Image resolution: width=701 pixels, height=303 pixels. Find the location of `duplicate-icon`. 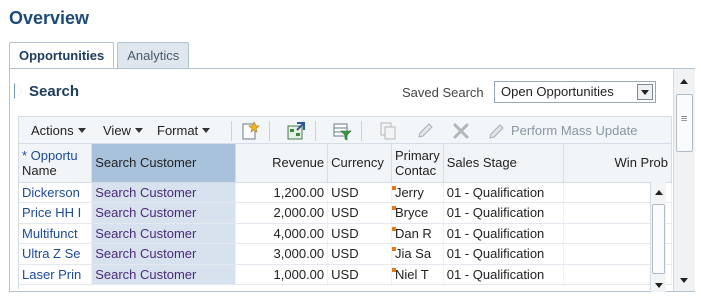

duplicate-icon is located at coordinates (388, 131).